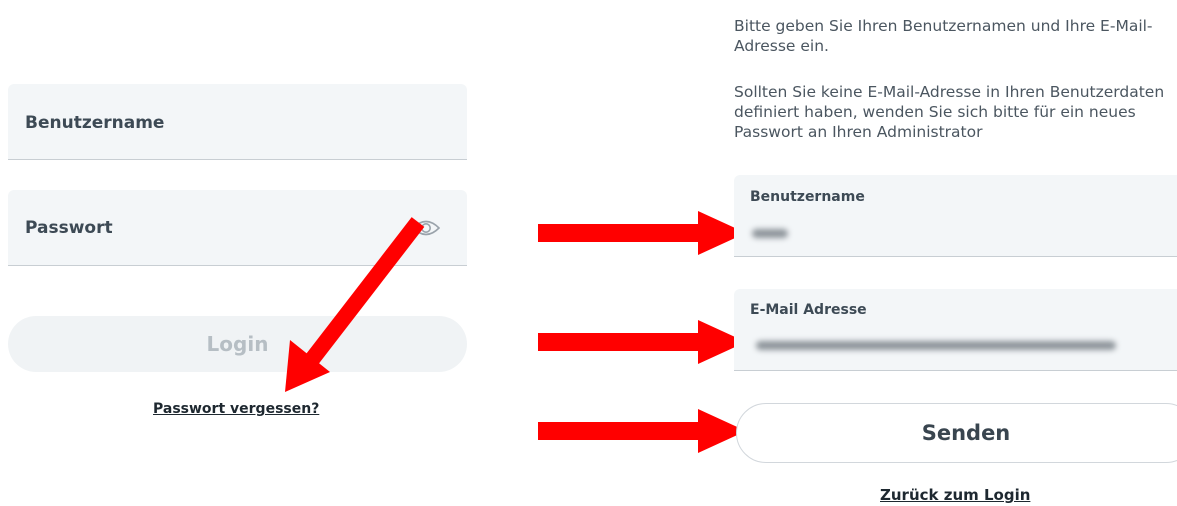  What do you see at coordinates (807, 197) in the screenshot?
I see `reset-username-label: Benutzername` at bounding box center [807, 197].